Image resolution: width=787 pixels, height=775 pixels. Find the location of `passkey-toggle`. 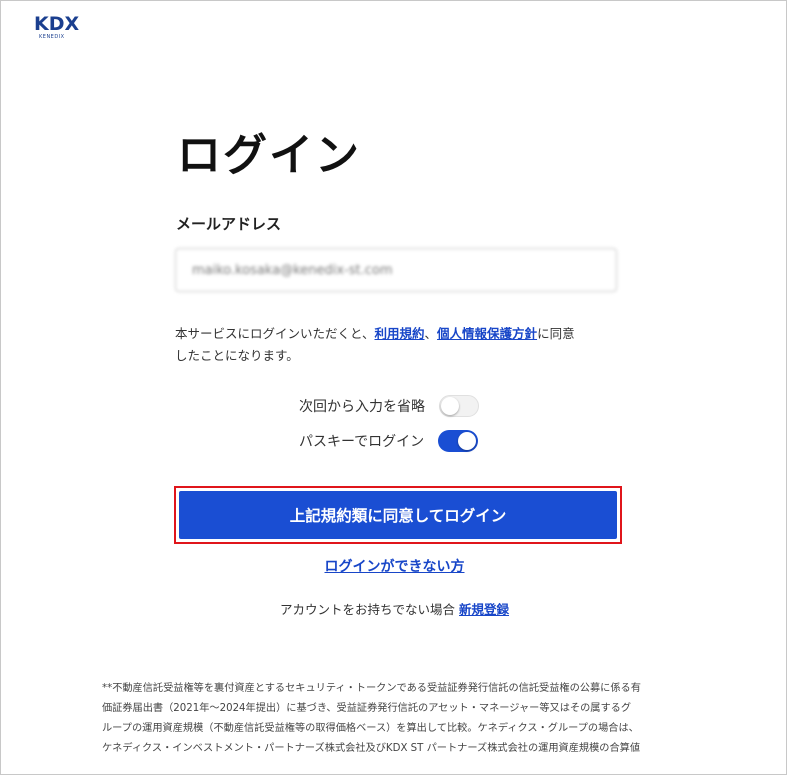

passkey-toggle is located at coordinates (458, 441).